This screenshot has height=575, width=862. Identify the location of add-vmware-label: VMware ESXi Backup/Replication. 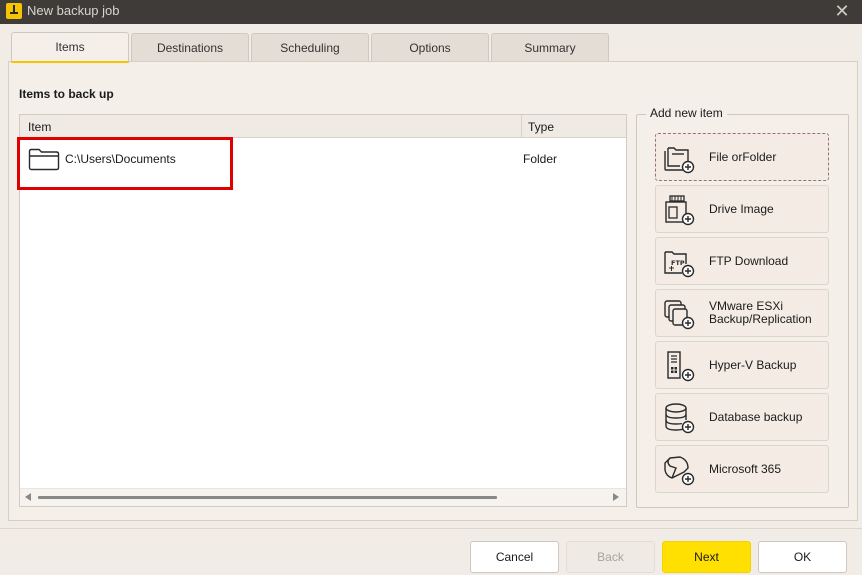
(760, 313).